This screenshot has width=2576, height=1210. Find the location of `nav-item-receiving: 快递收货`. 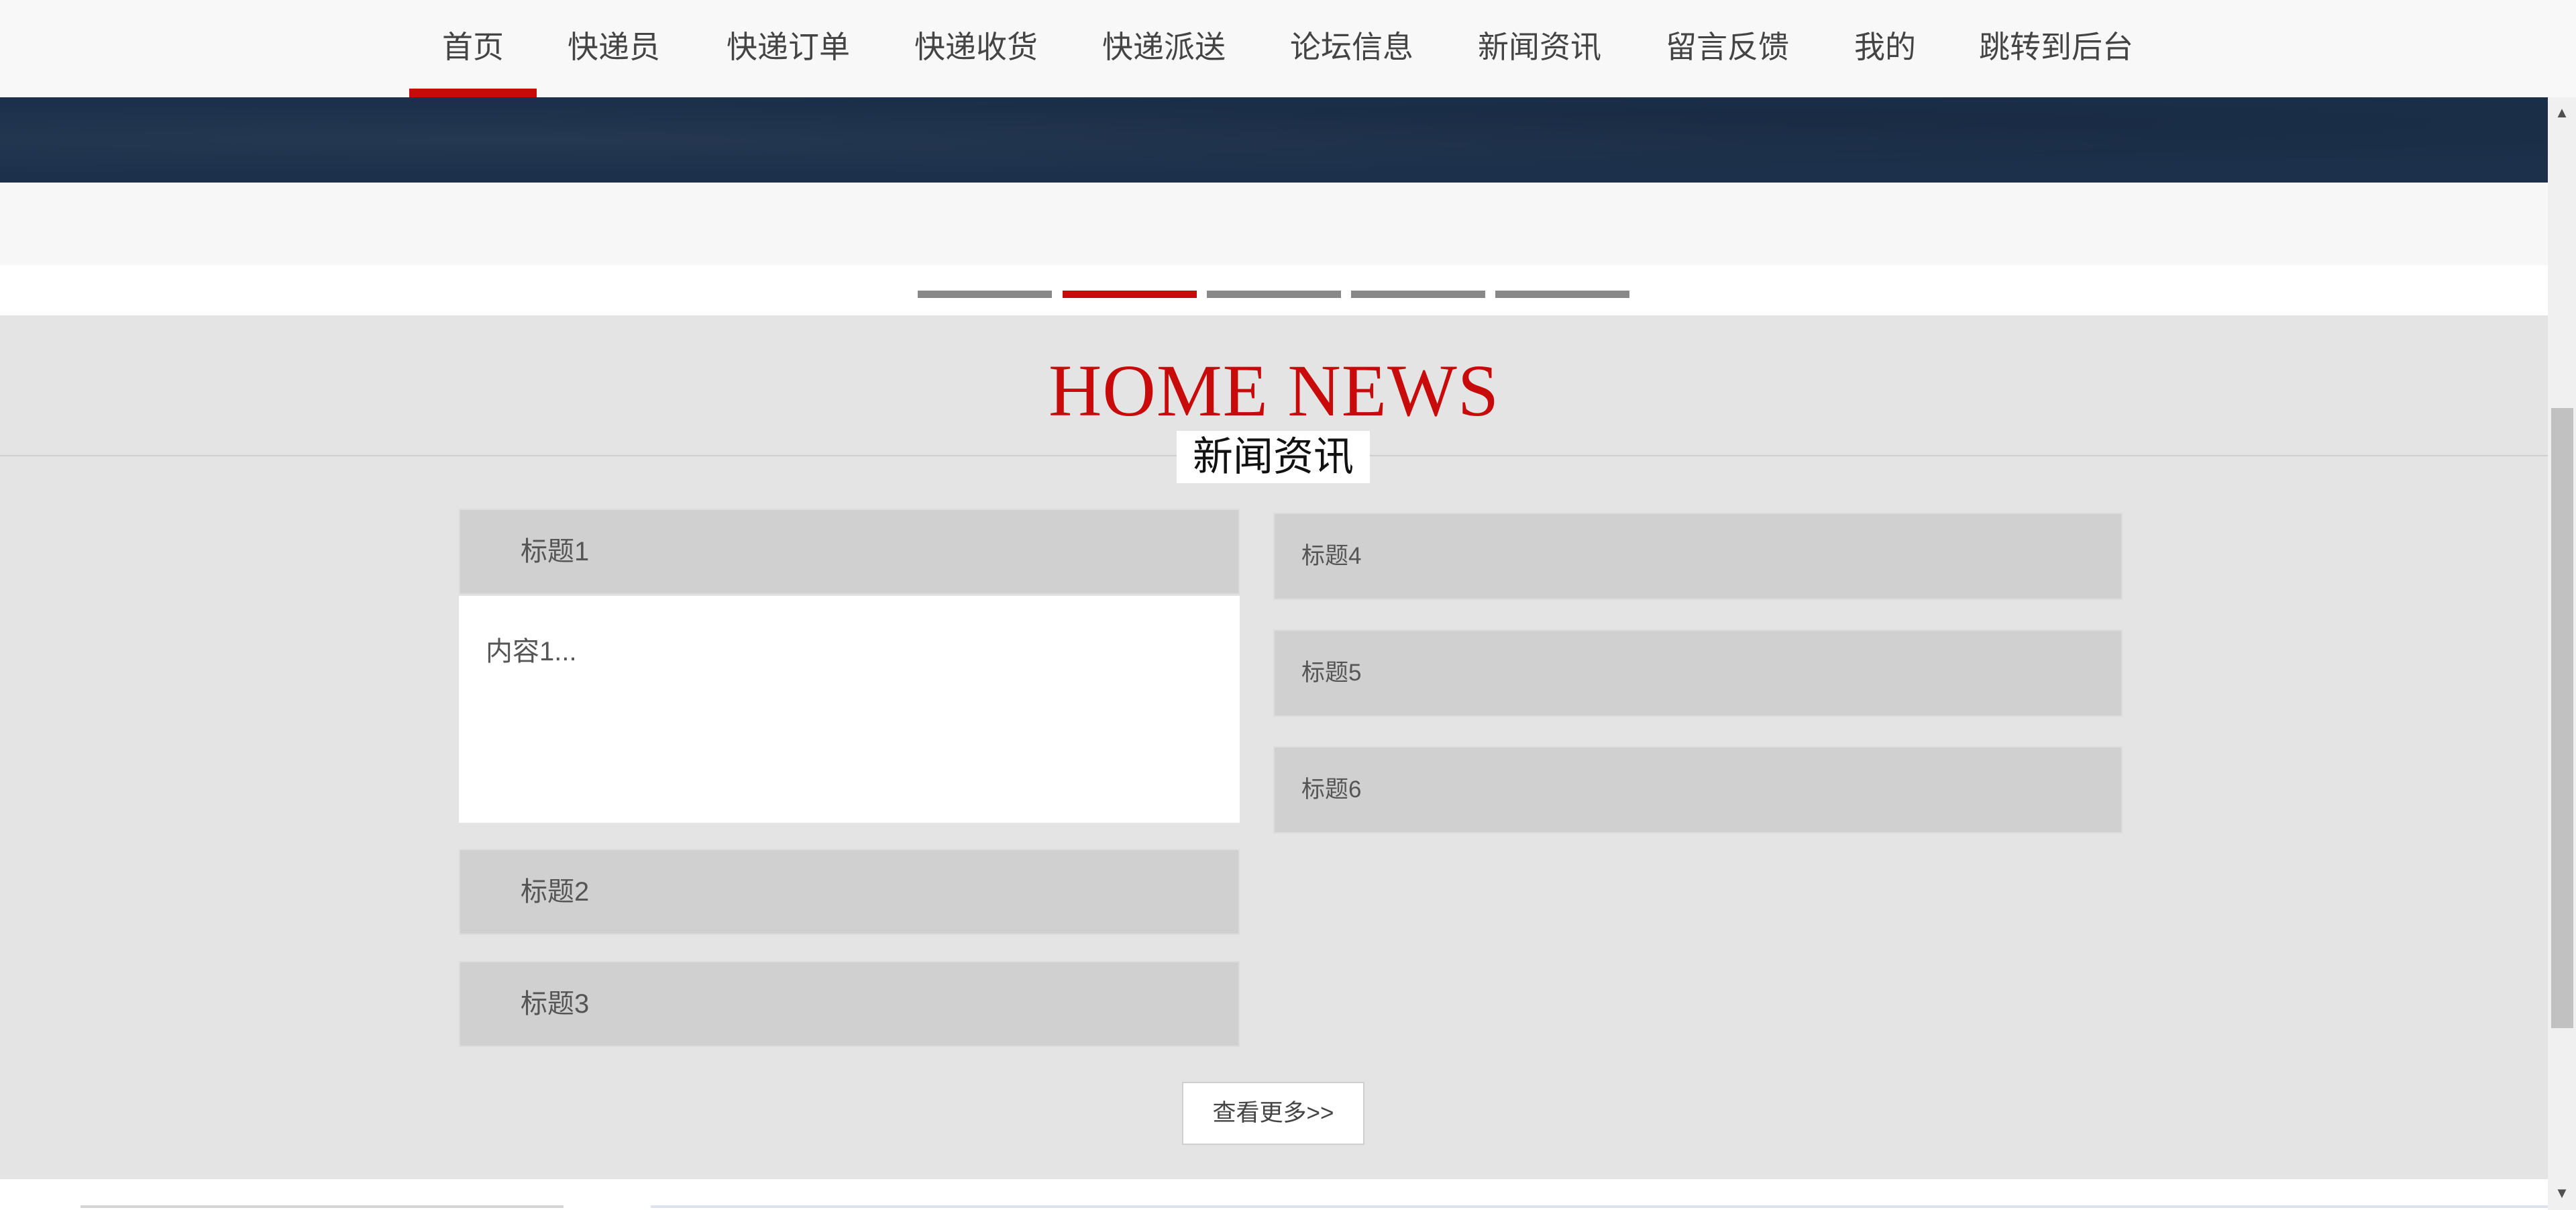

nav-item-receiving: 快递收货 is located at coordinates (976, 48).